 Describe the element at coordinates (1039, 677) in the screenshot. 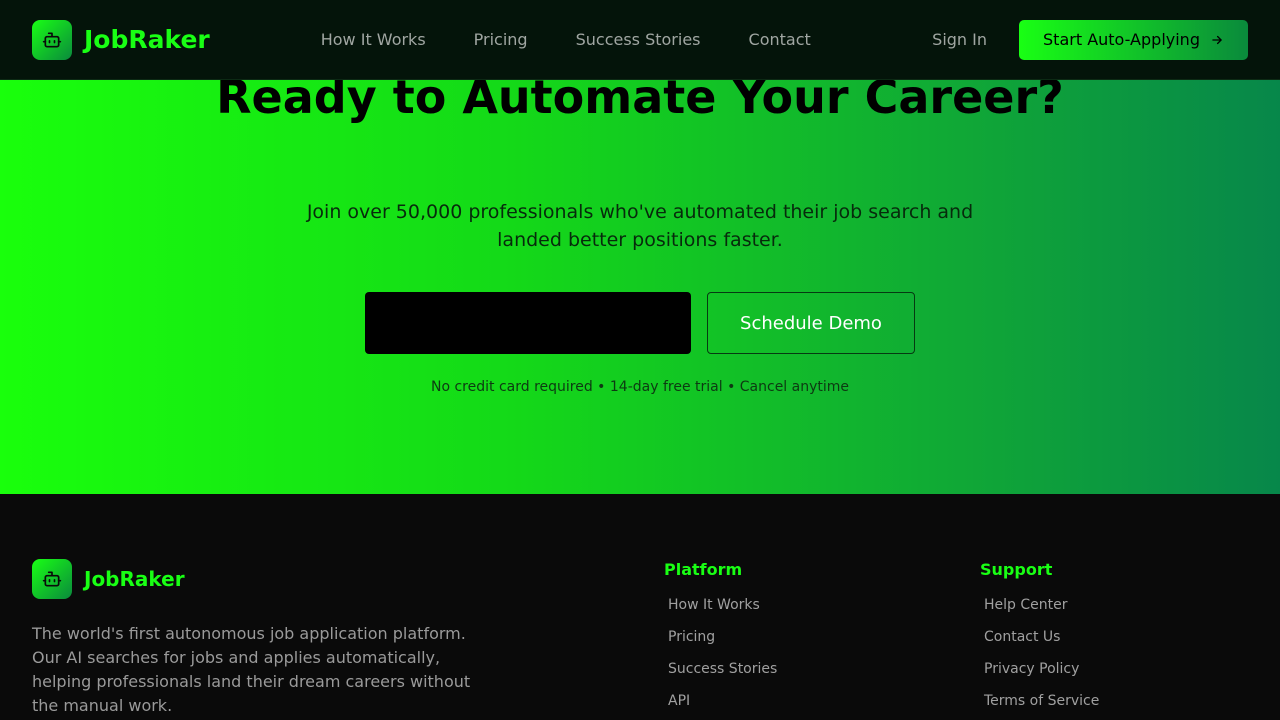

I see `footer-link-privacy-policy: Privacy Policy` at that location.